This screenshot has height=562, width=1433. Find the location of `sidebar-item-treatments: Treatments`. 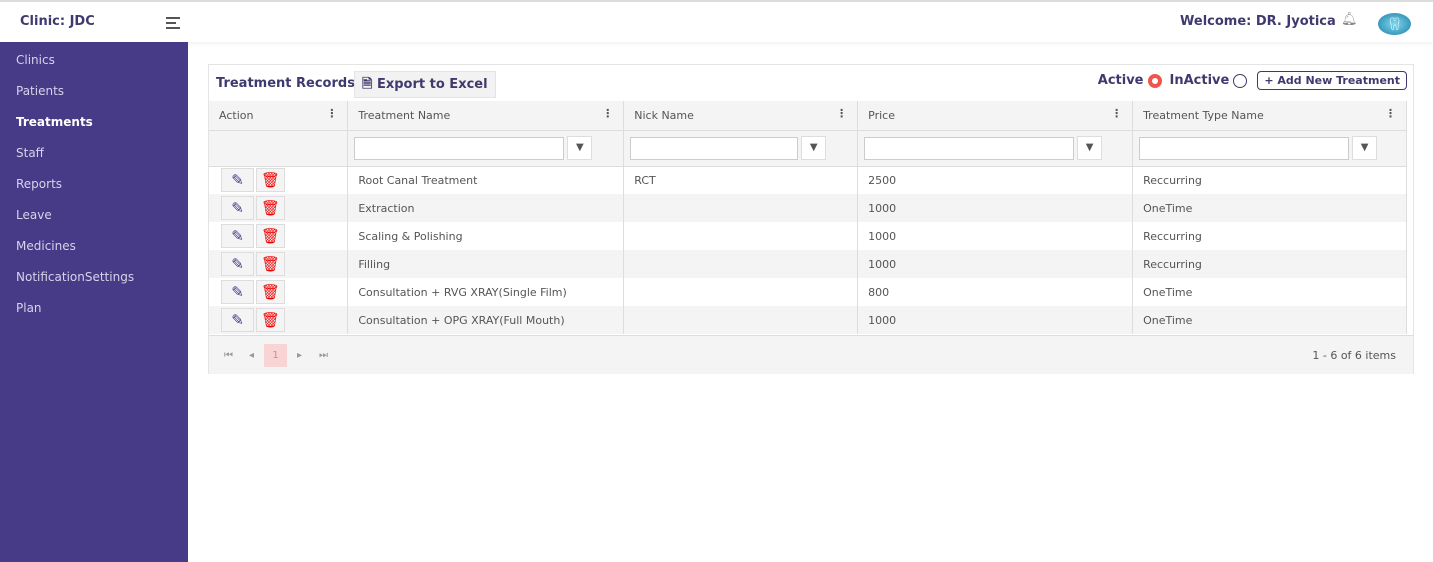

sidebar-item-treatments: Treatments is located at coordinates (94, 119).